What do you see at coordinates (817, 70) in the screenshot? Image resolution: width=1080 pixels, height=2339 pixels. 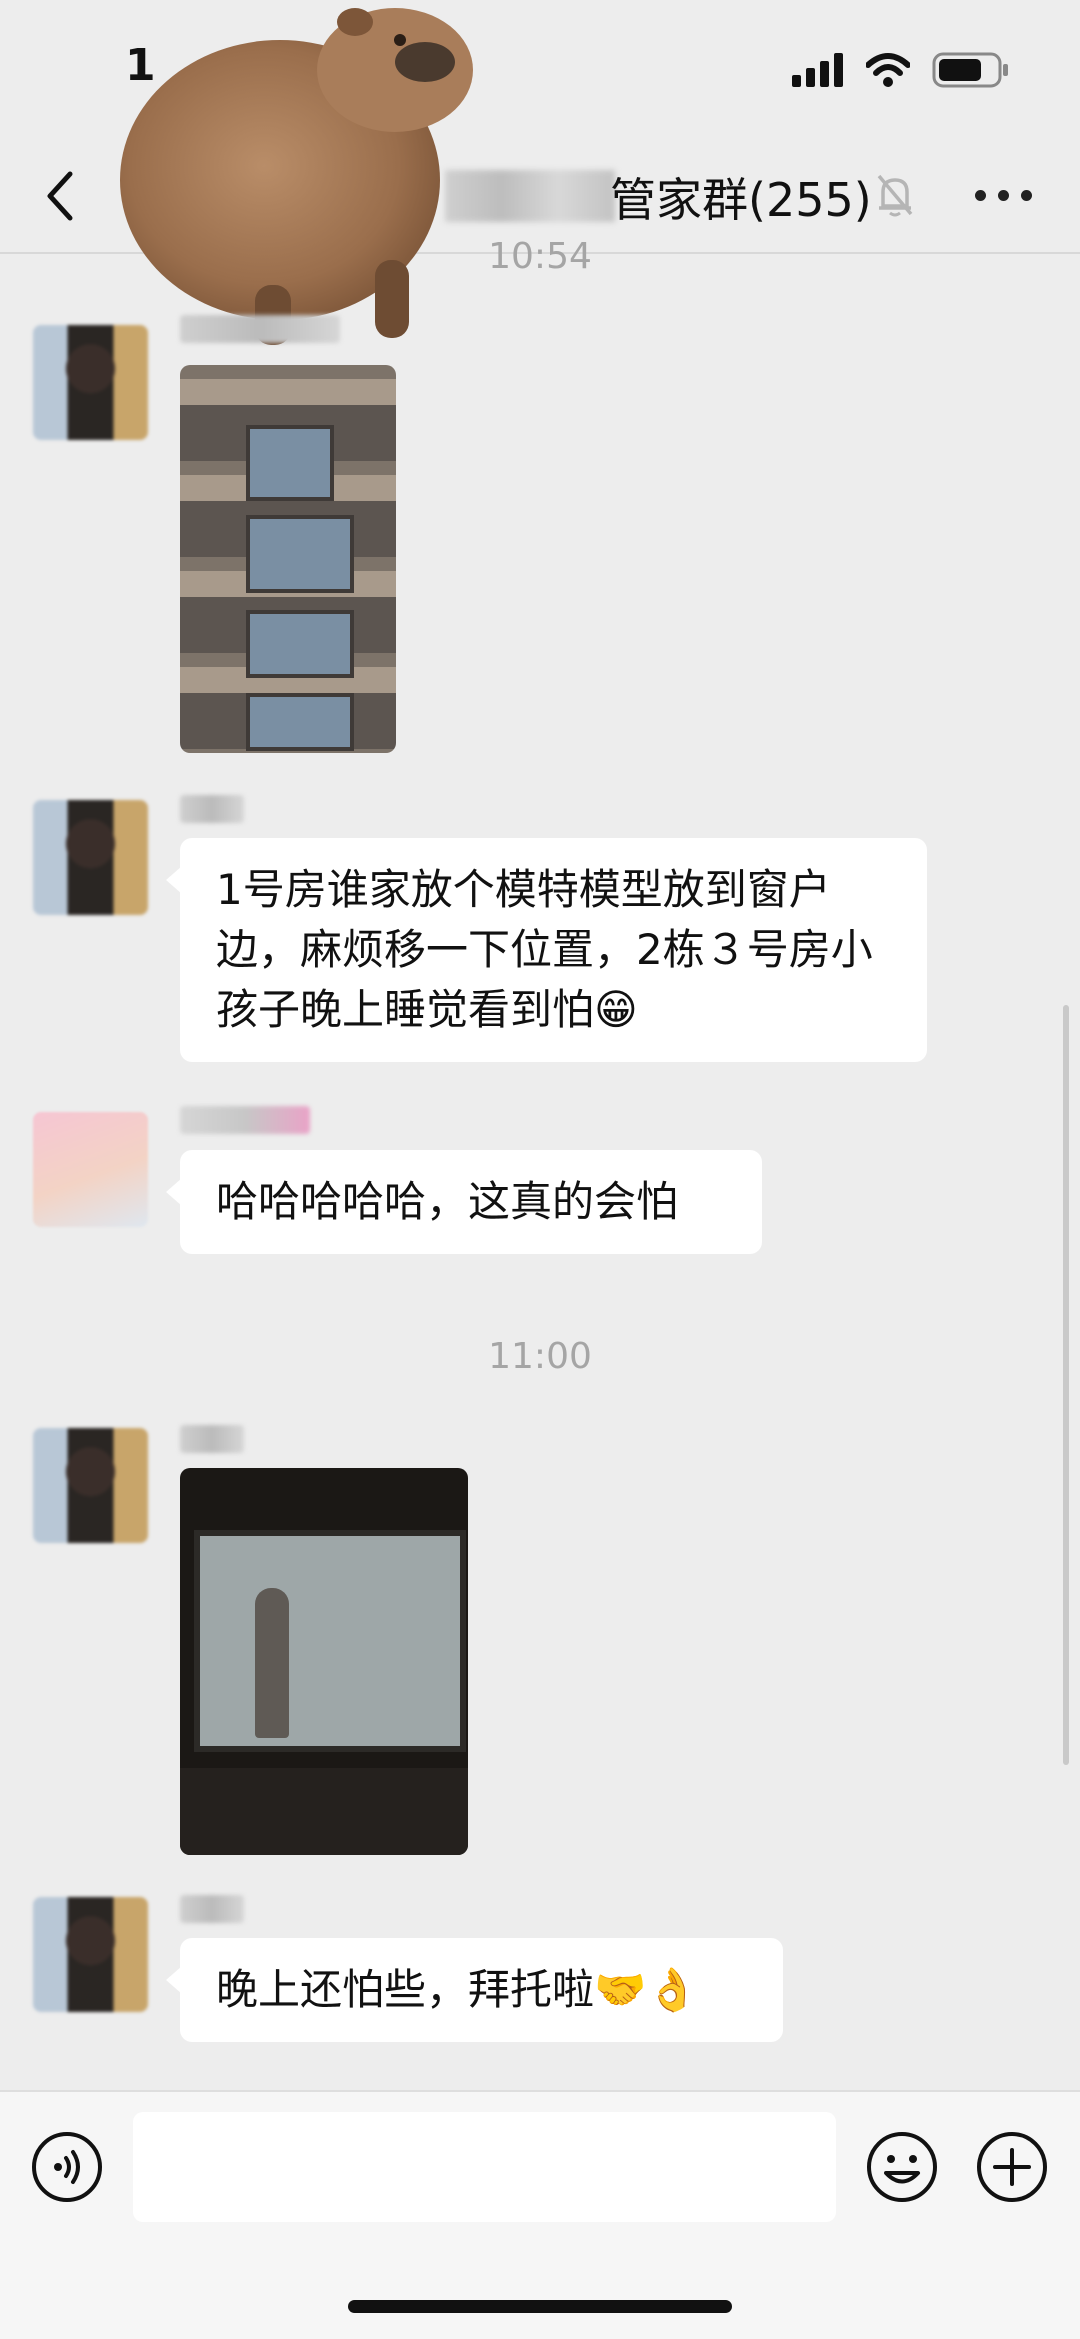 I see `cellular-signal-icon` at bounding box center [817, 70].